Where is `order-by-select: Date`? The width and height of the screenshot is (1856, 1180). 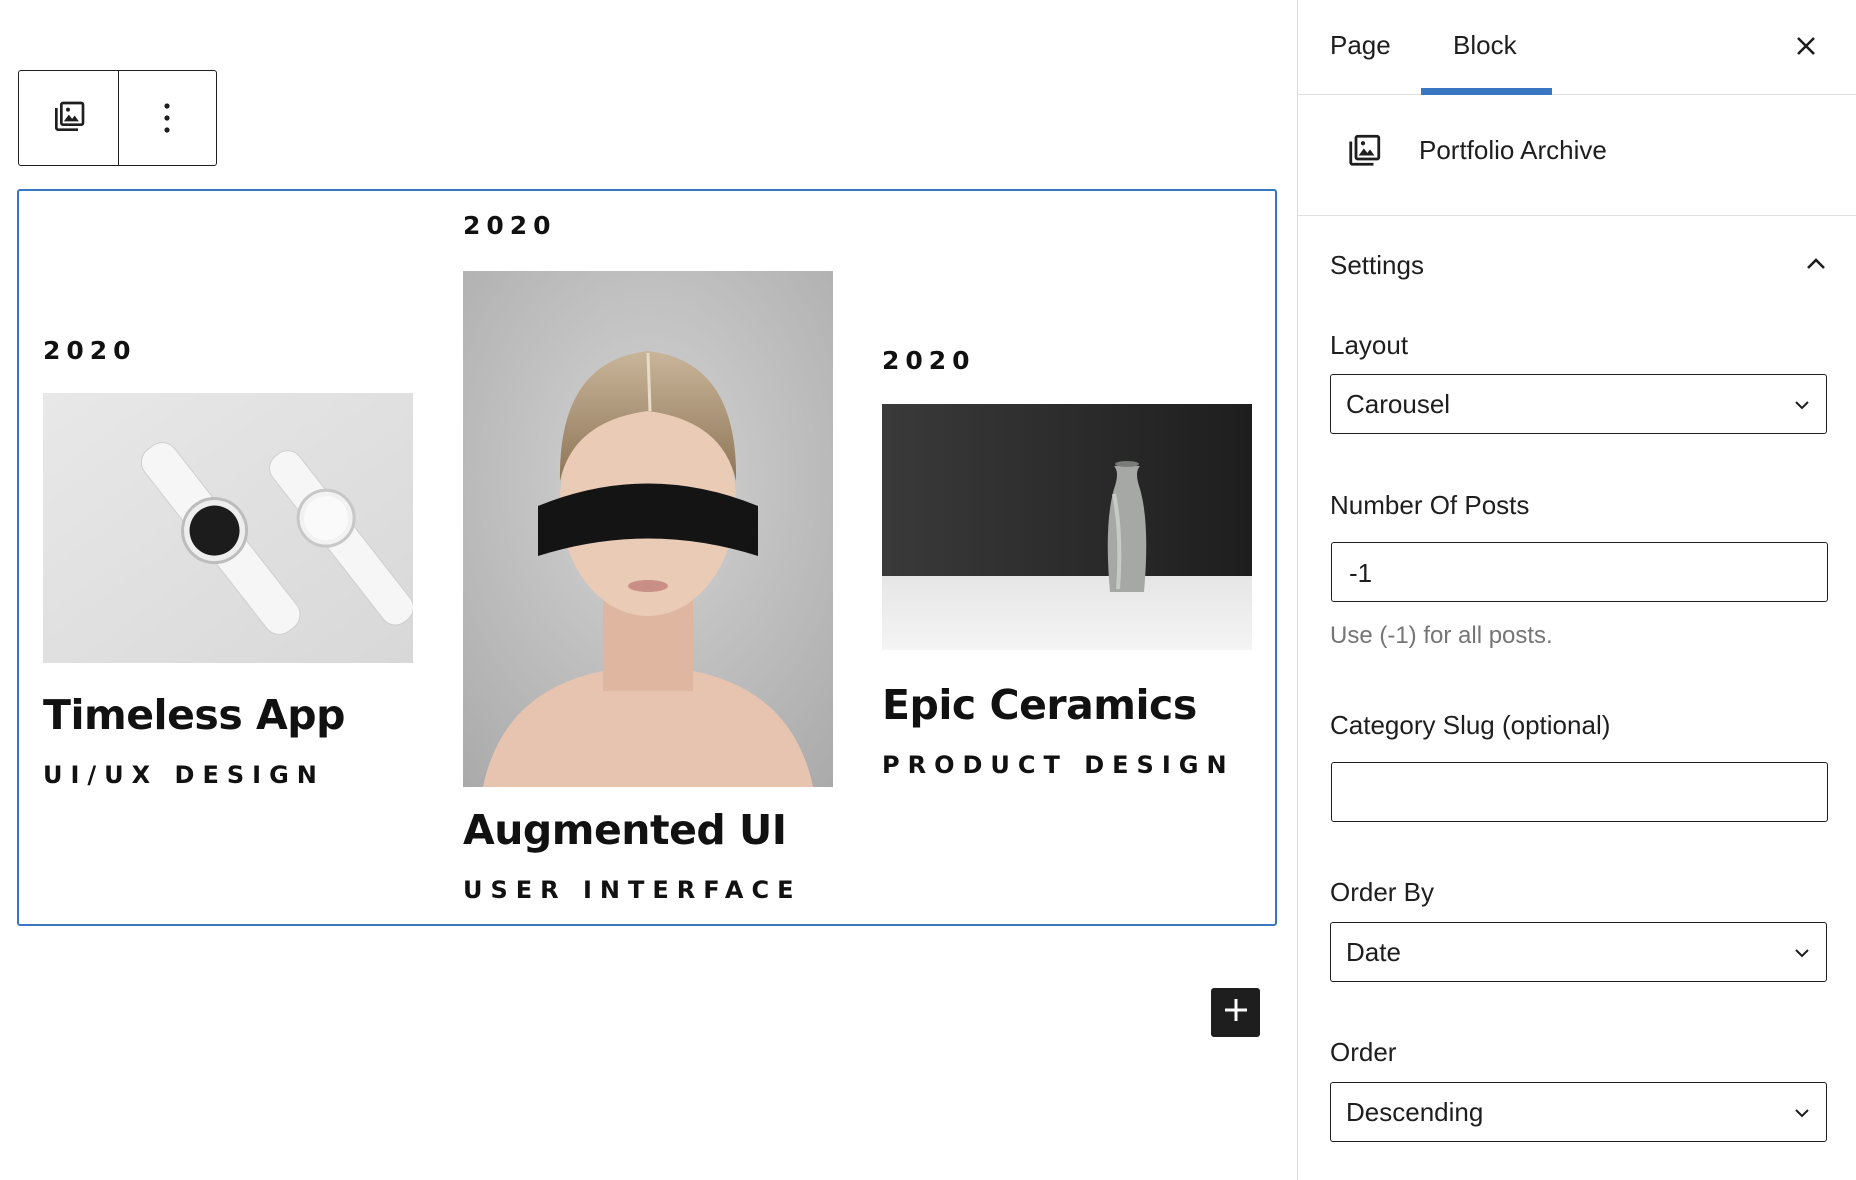
order-by-select: Date is located at coordinates (1578, 952).